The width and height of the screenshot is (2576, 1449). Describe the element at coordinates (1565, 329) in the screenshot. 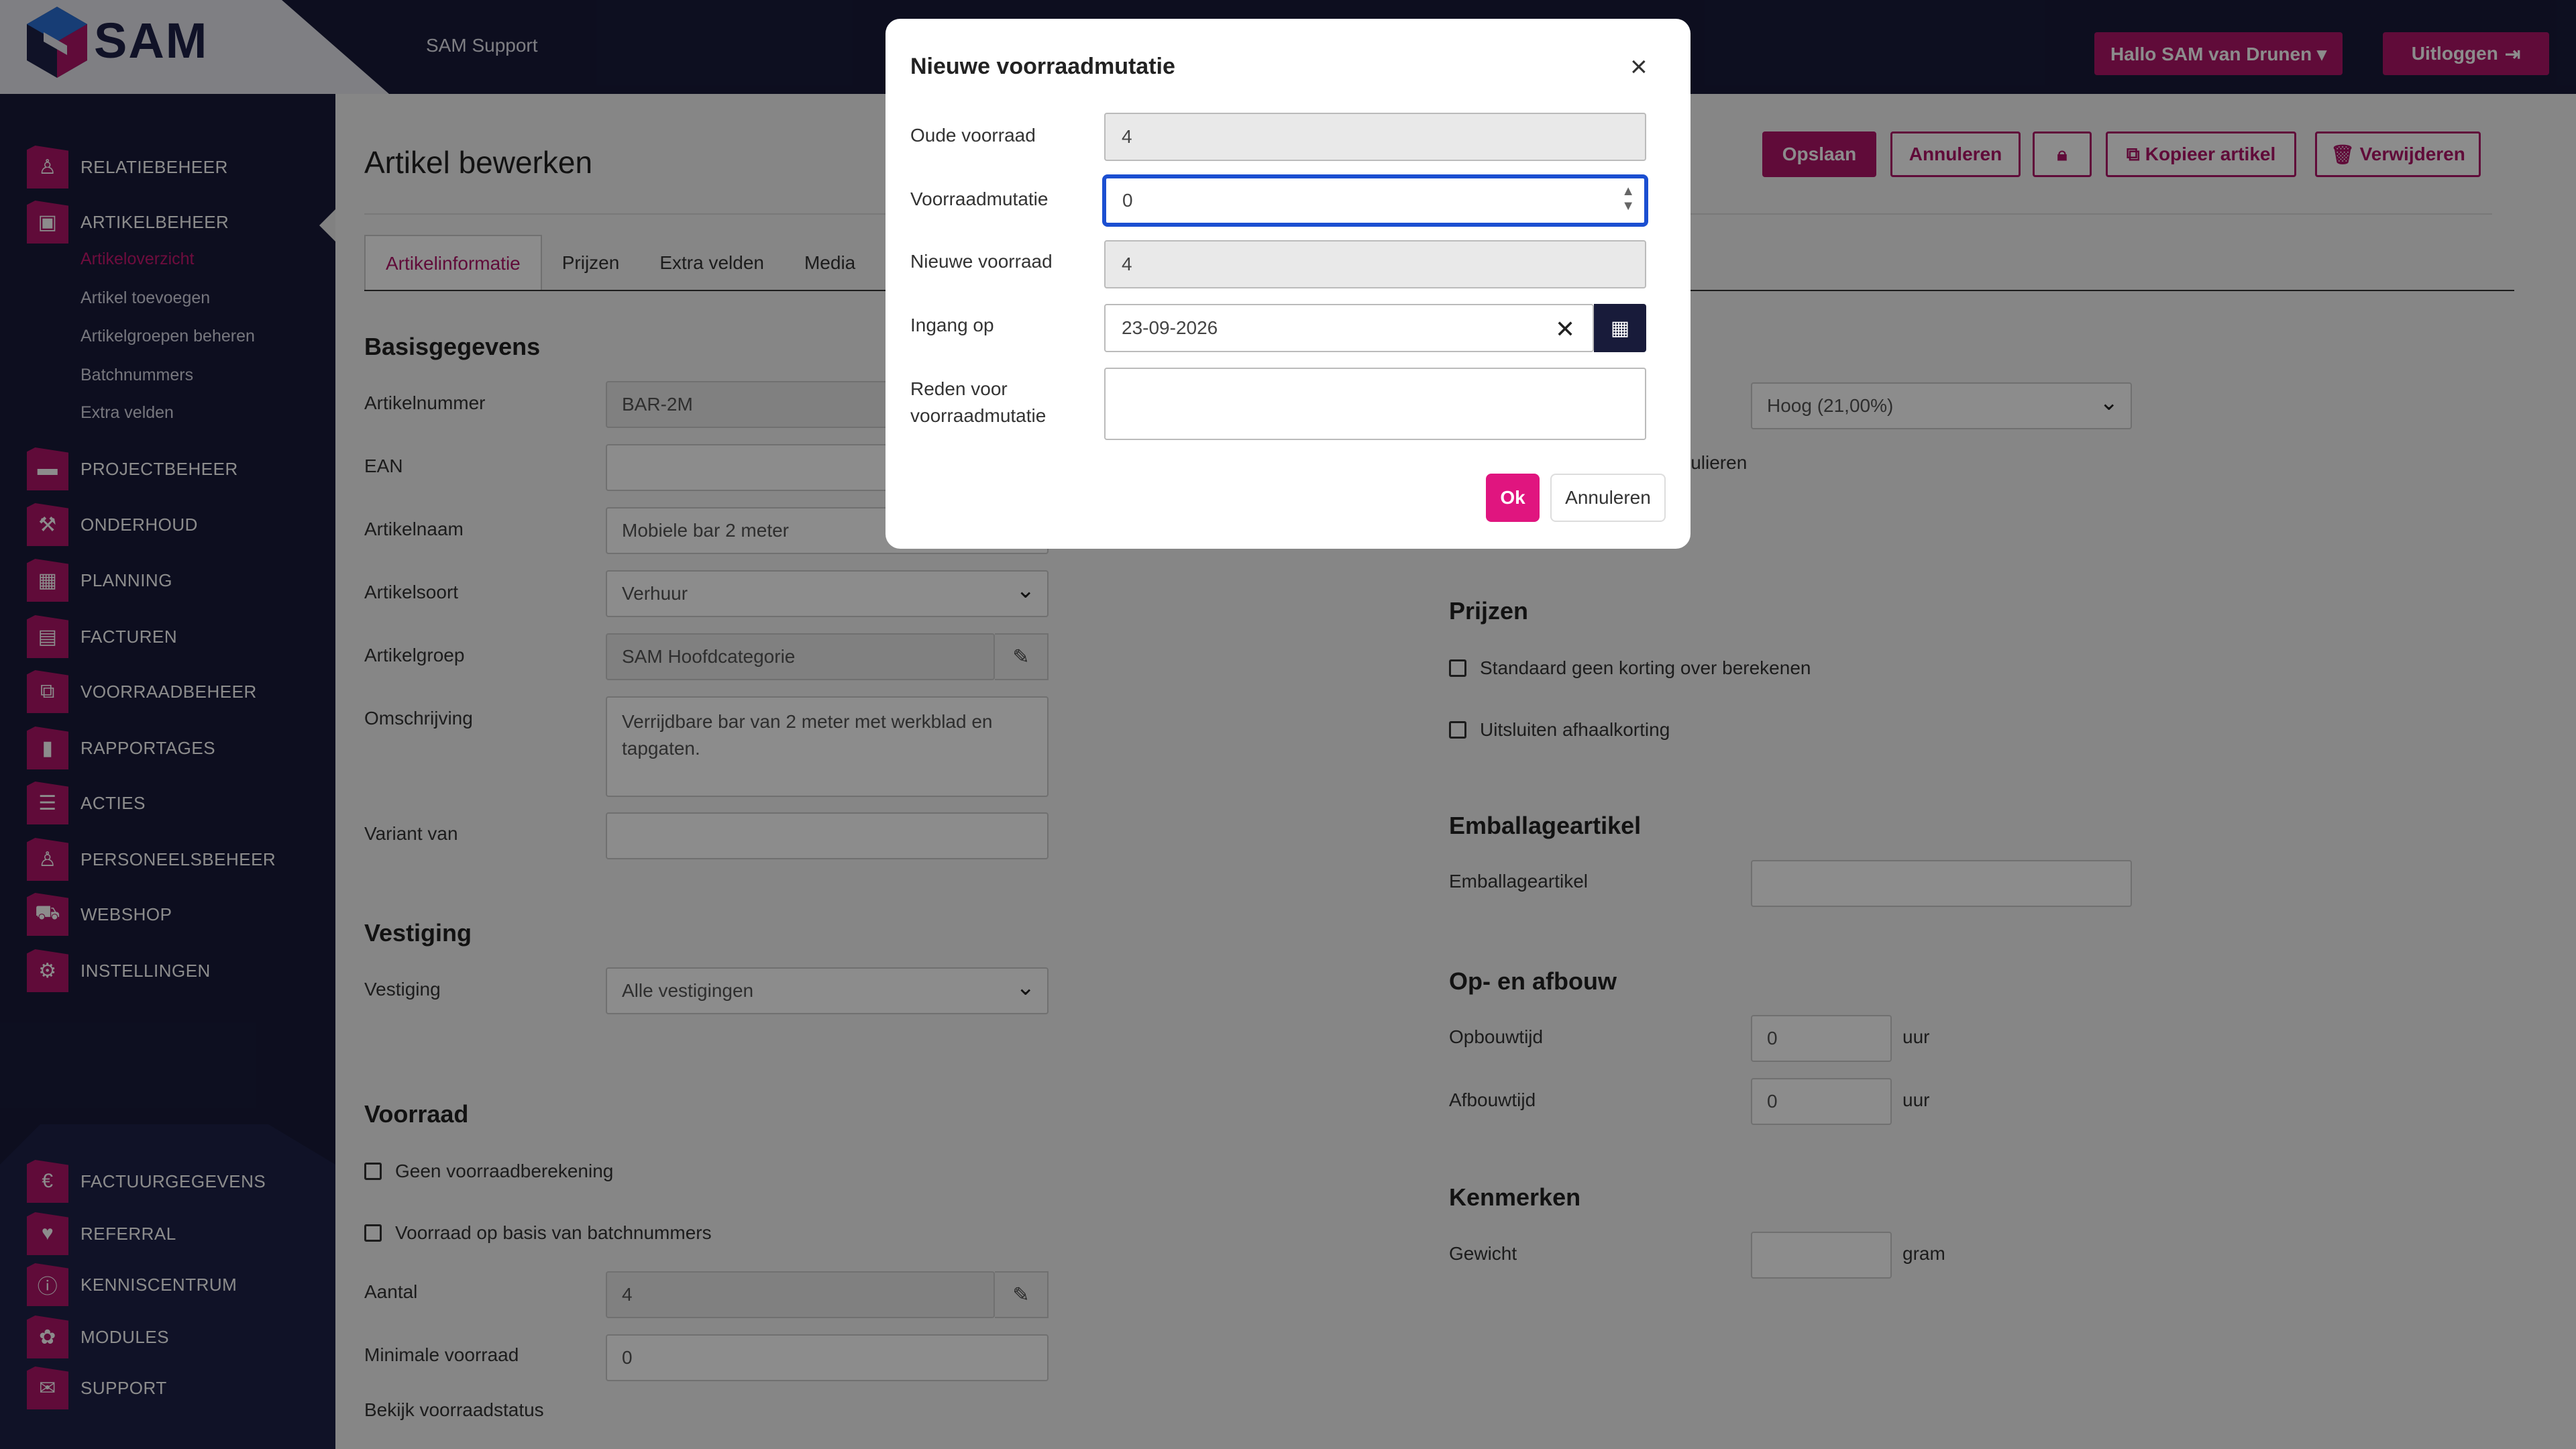

I see `clear-date-icon: ✕` at that location.